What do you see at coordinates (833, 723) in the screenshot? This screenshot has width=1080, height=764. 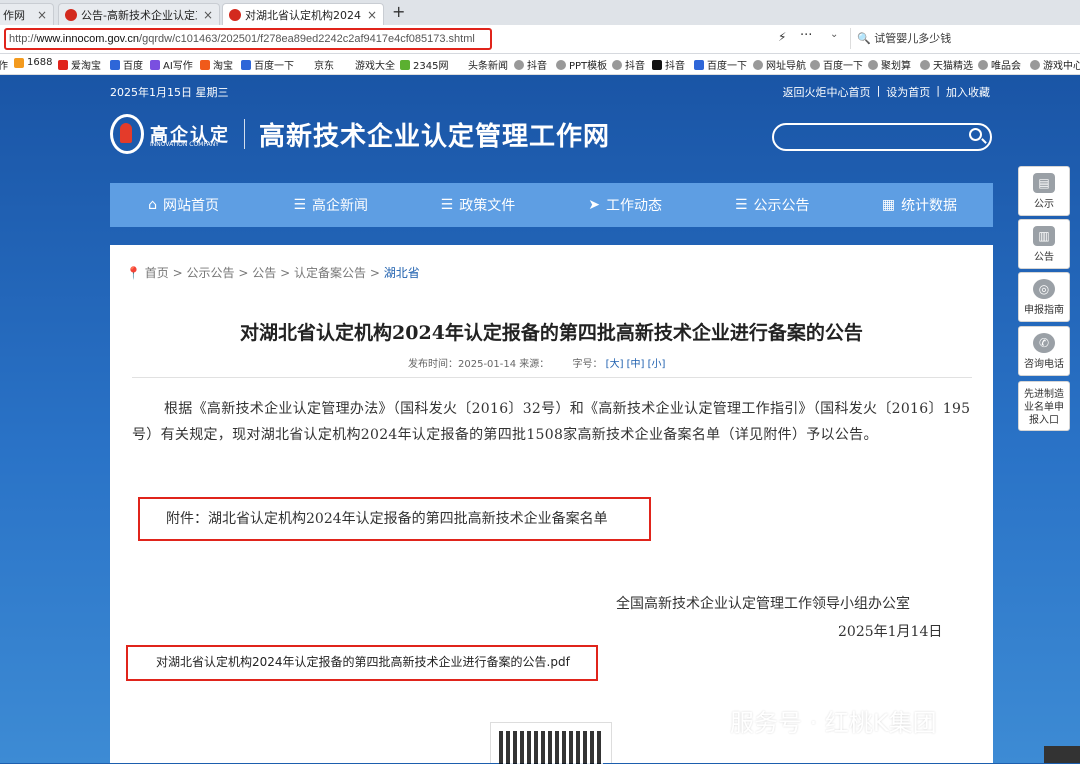 I see `watermark: 服务号 · 红桃K集团` at bounding box center [833, 723].